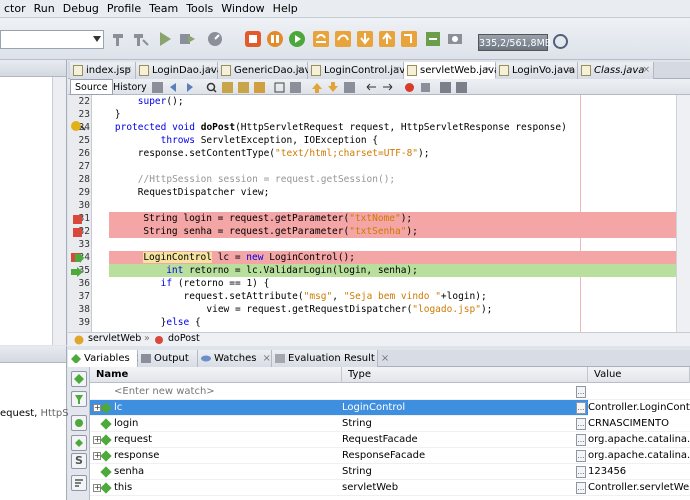  Describe the element at coordinates (78, 127) in the screenshot. I see `method-override-icon` at that location.